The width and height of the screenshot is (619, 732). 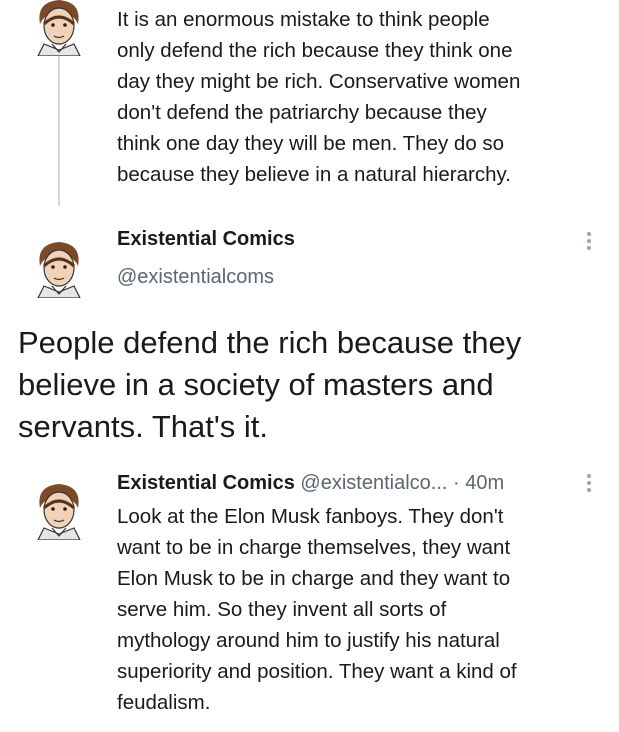 What do you see at coordinates (59, 131) in the screenshot?
I see `thread-connector-line` at bounding box center [59, 131].